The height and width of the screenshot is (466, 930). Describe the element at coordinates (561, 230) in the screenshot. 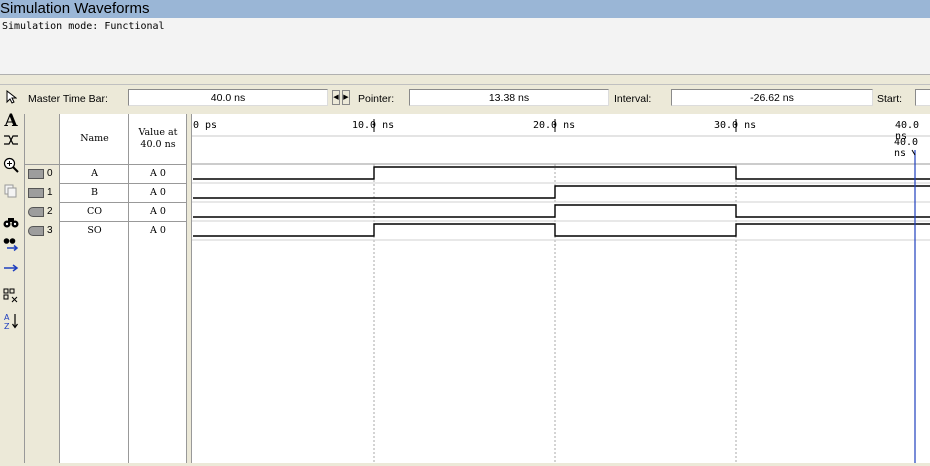

I see `waveform-so` at that location.